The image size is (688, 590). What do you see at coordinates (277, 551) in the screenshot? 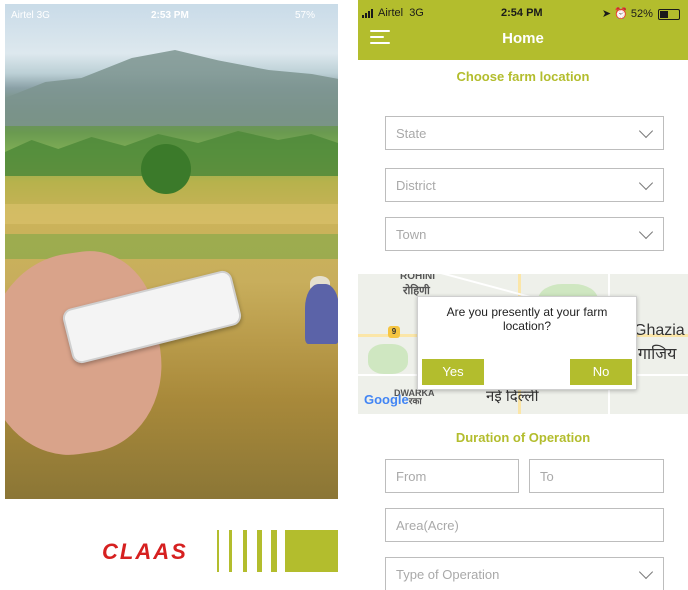
I see `logo-stripes` at bounding box center [277, 551].